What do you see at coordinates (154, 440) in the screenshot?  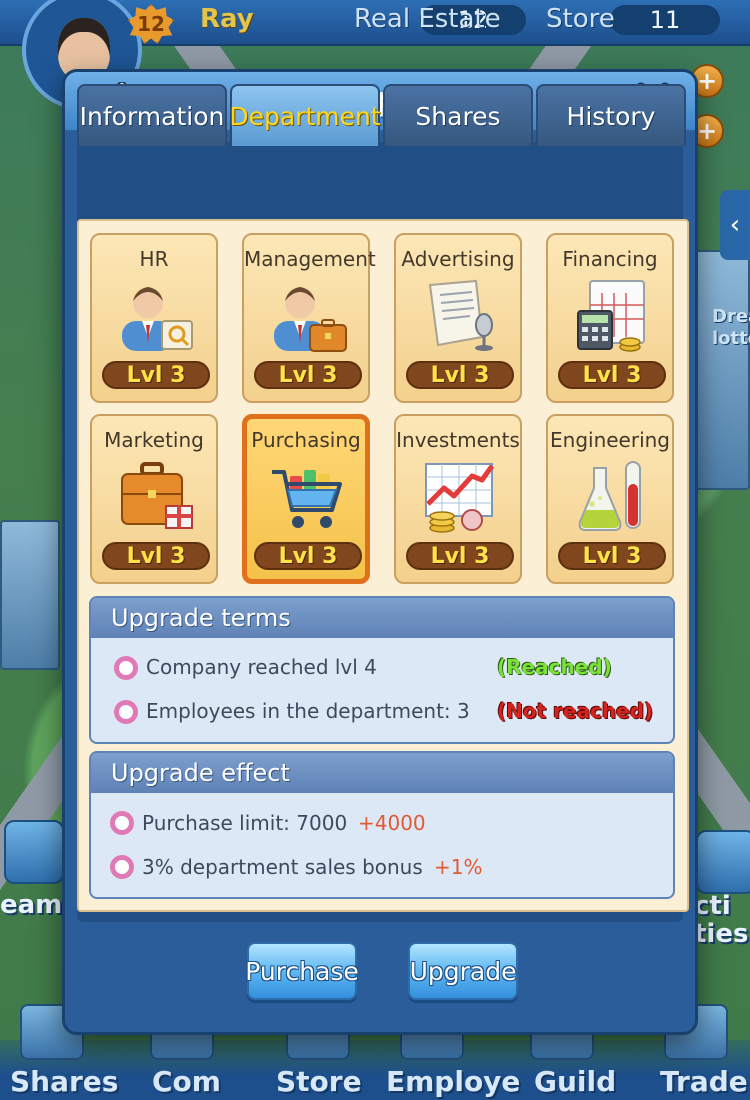 I see `department-name: Marketing` at bounding box center [154, 440].